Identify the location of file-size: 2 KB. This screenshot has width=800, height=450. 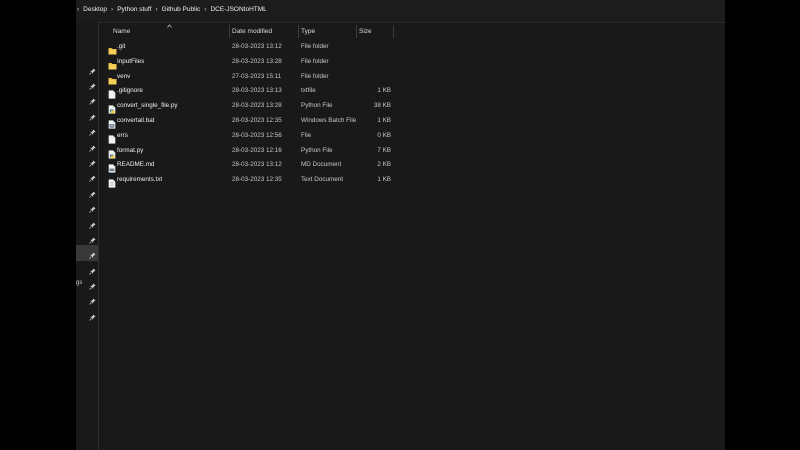
(384, 165).